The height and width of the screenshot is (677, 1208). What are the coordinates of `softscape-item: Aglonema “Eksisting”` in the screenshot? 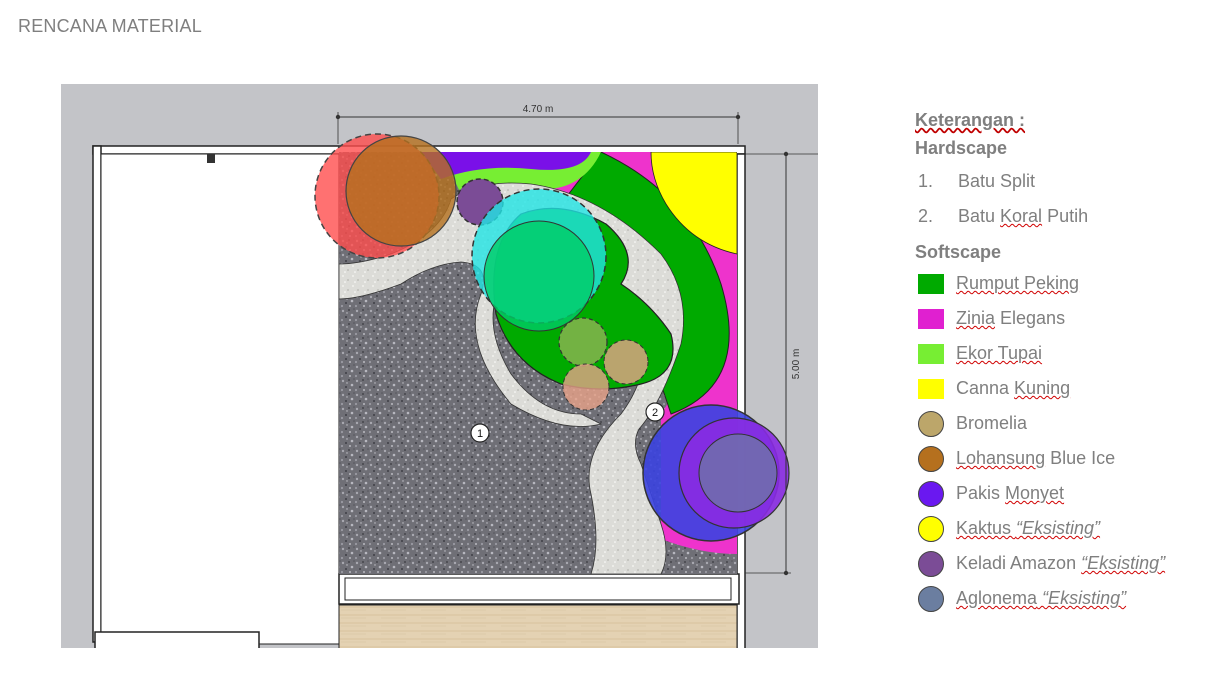 It's located at (1060, 598).